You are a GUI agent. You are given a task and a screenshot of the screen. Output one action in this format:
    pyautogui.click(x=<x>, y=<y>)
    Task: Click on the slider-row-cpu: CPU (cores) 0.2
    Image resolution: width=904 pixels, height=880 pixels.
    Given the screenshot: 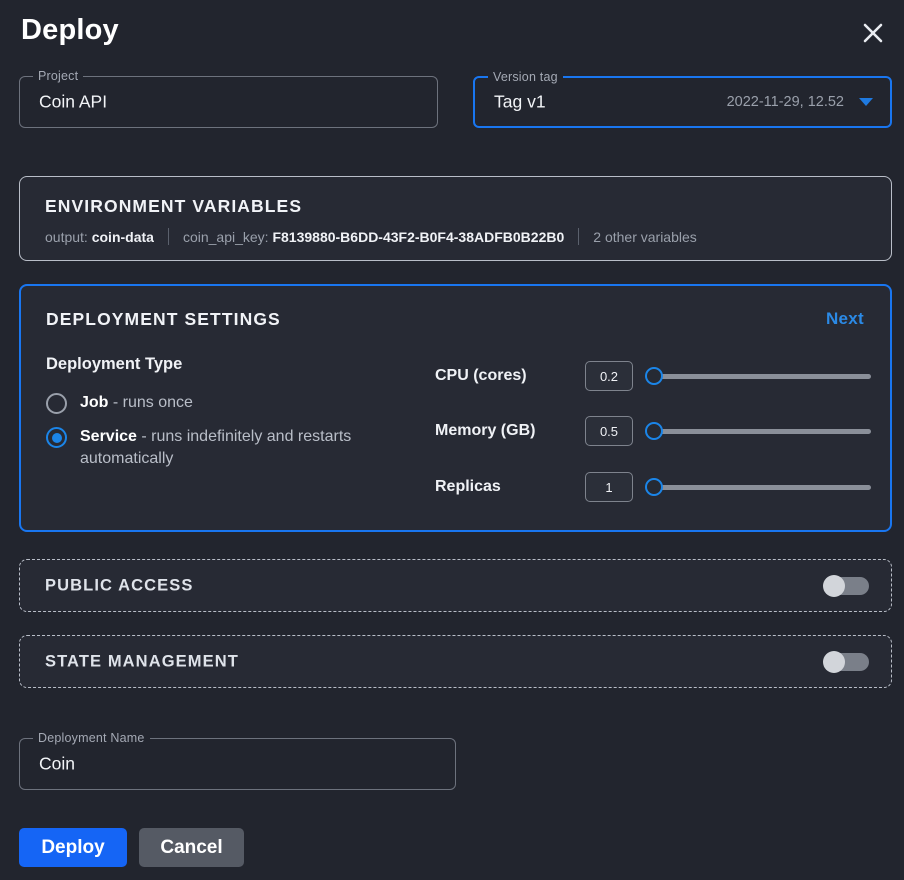 What is the action you would take?
    pyautogui.click(x=653, y=376)
    